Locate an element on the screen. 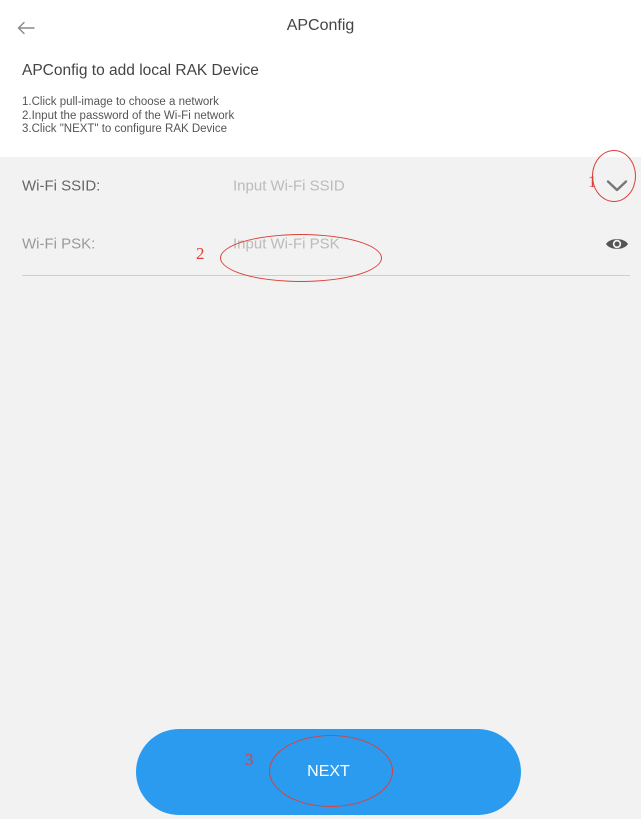  eye-icon is located at coordinates (617, 244).